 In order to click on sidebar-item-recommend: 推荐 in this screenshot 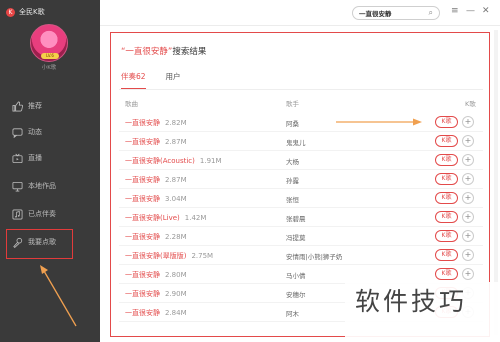, I will do `click(50, 106)`.